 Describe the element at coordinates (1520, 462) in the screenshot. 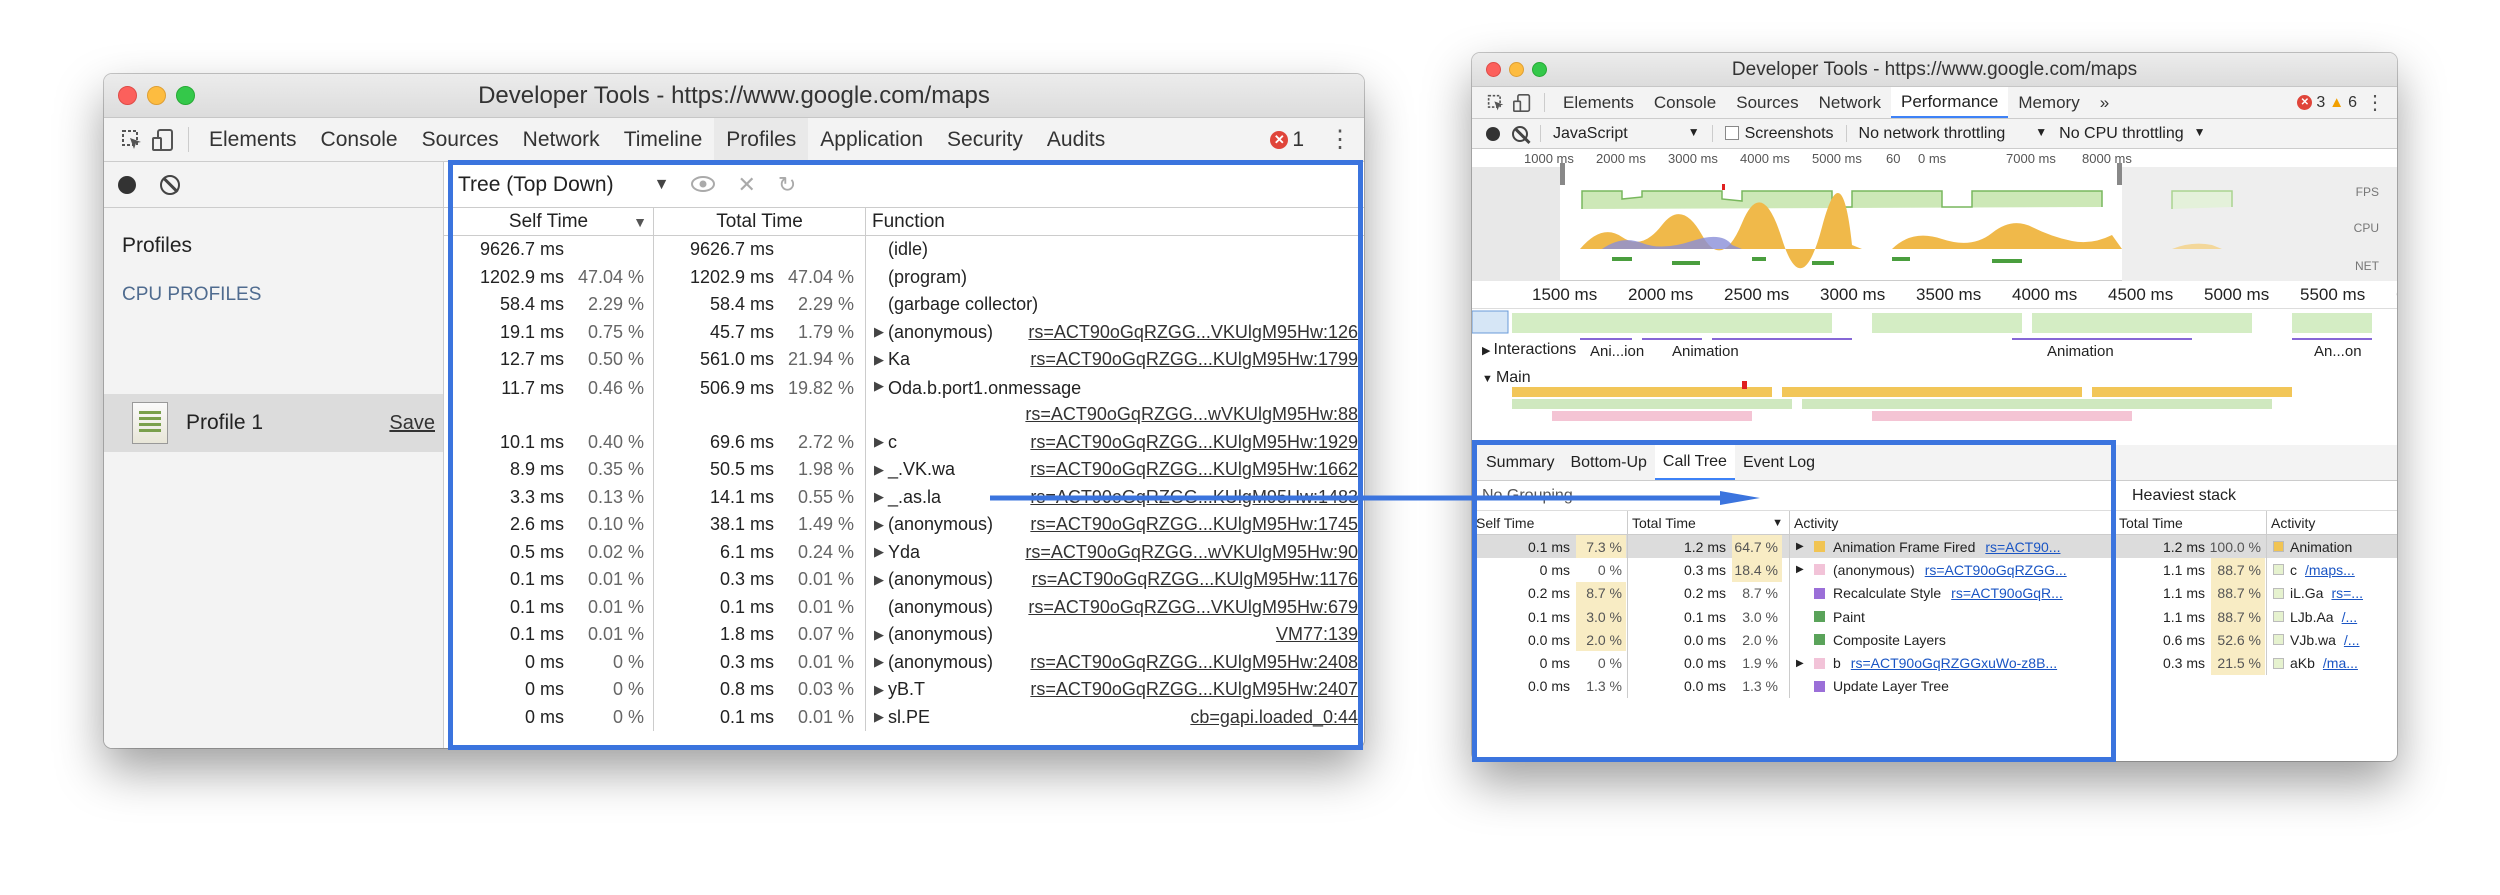

I see `tab-summary: Summary` at that location.